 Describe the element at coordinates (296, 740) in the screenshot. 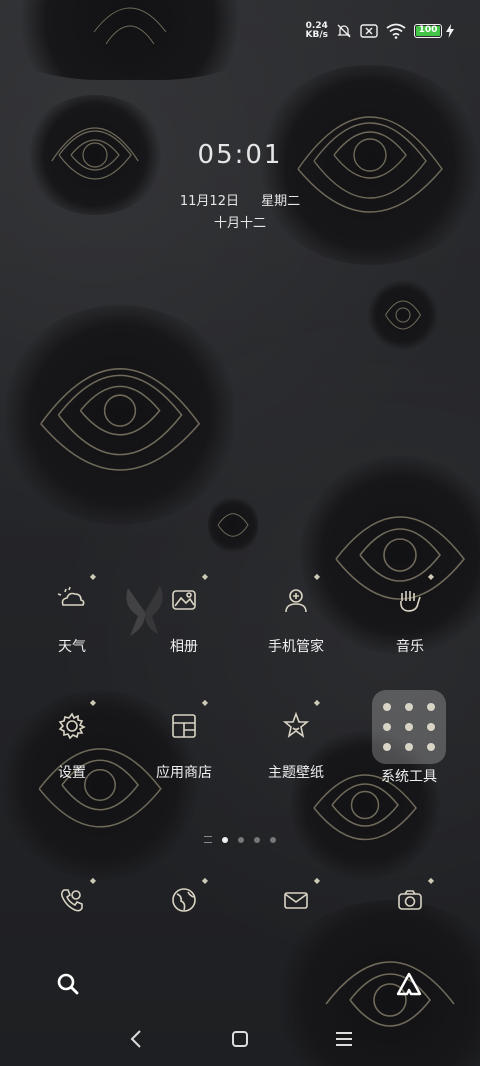

I see `app-themes: ◆ 主题壁纸` at that location.